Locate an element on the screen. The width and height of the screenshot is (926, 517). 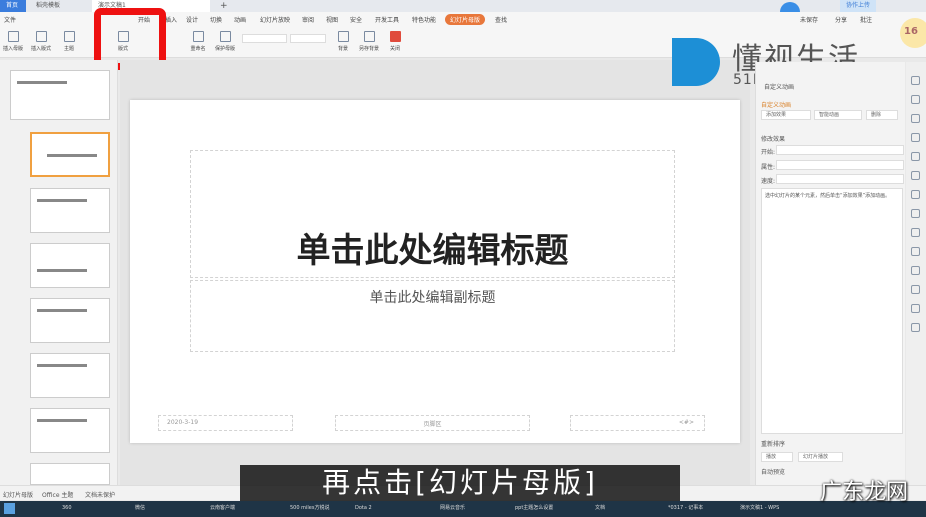
menu-slideshow: 幻灯片放映 is located at coordinates (275, 19).